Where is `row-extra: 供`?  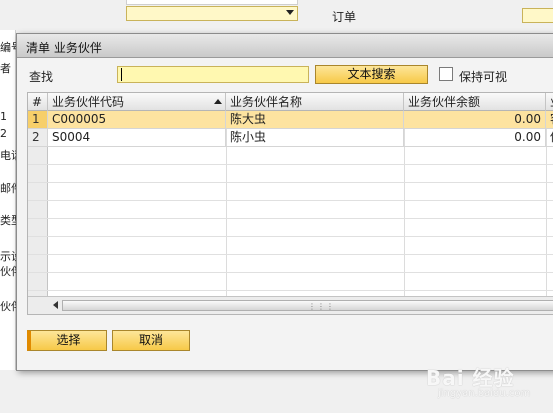 row-extra: 供 is located at coordinates (549, 137).